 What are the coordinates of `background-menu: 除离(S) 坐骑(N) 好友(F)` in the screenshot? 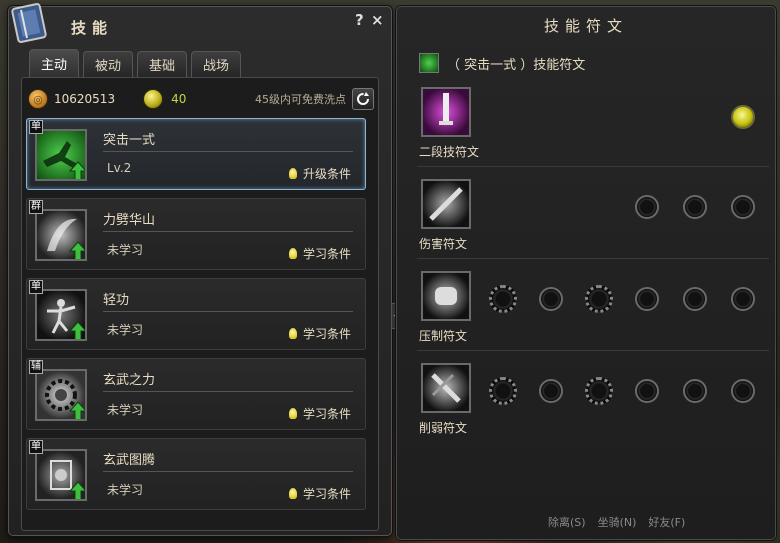 It's located at (616, 522).